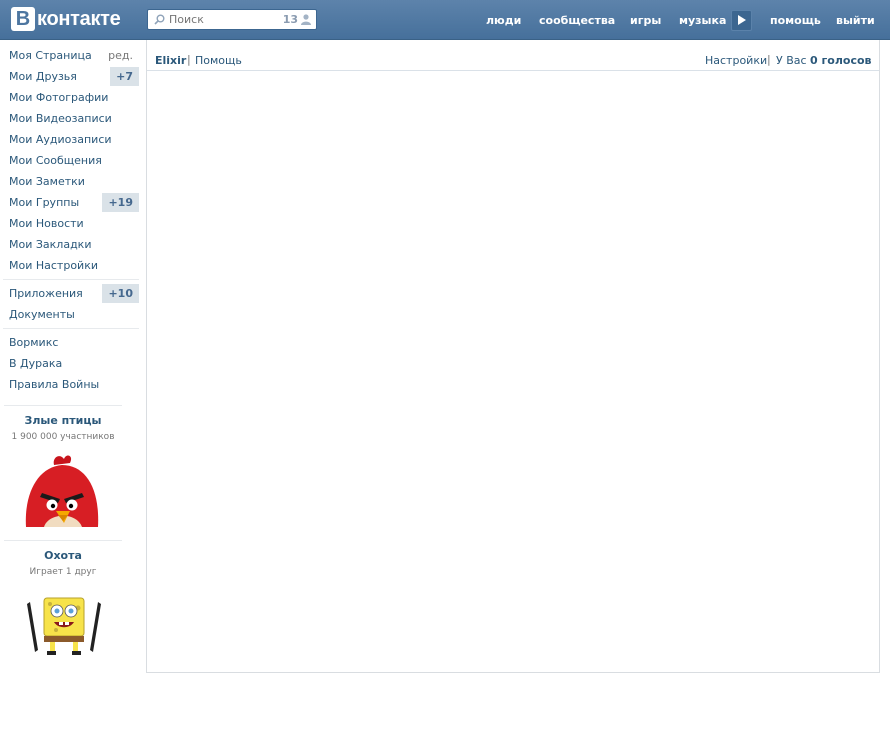 This screenshot has height=742, width=890. I want to click on nav-games: игры, so click(645, 20).